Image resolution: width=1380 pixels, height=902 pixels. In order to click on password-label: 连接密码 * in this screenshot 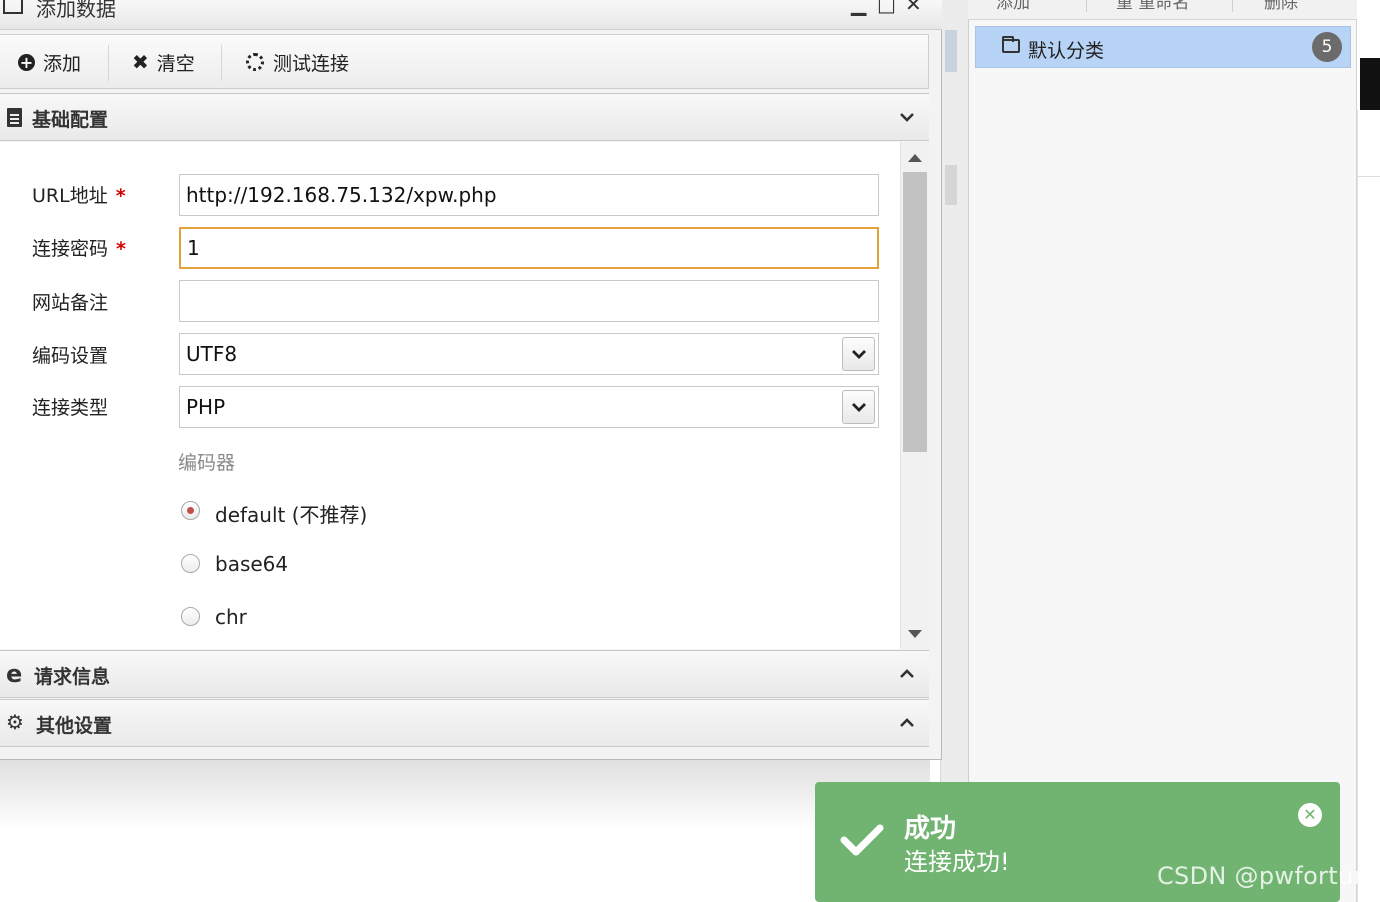, I will do `click(79, 249)`.